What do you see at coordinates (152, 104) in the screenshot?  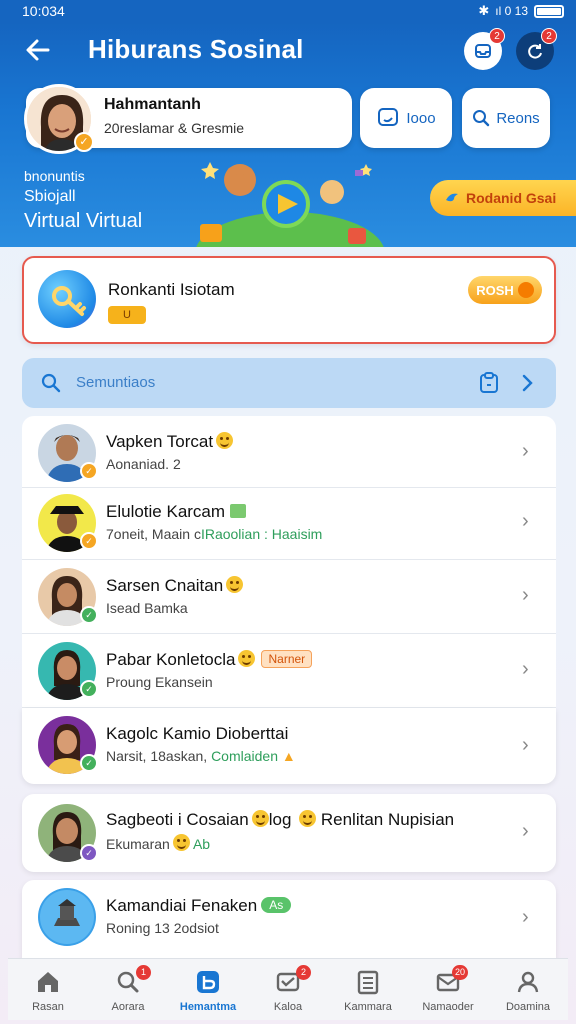 I see `profile-name: Hahmantanh` at bounding box center [152, 104].